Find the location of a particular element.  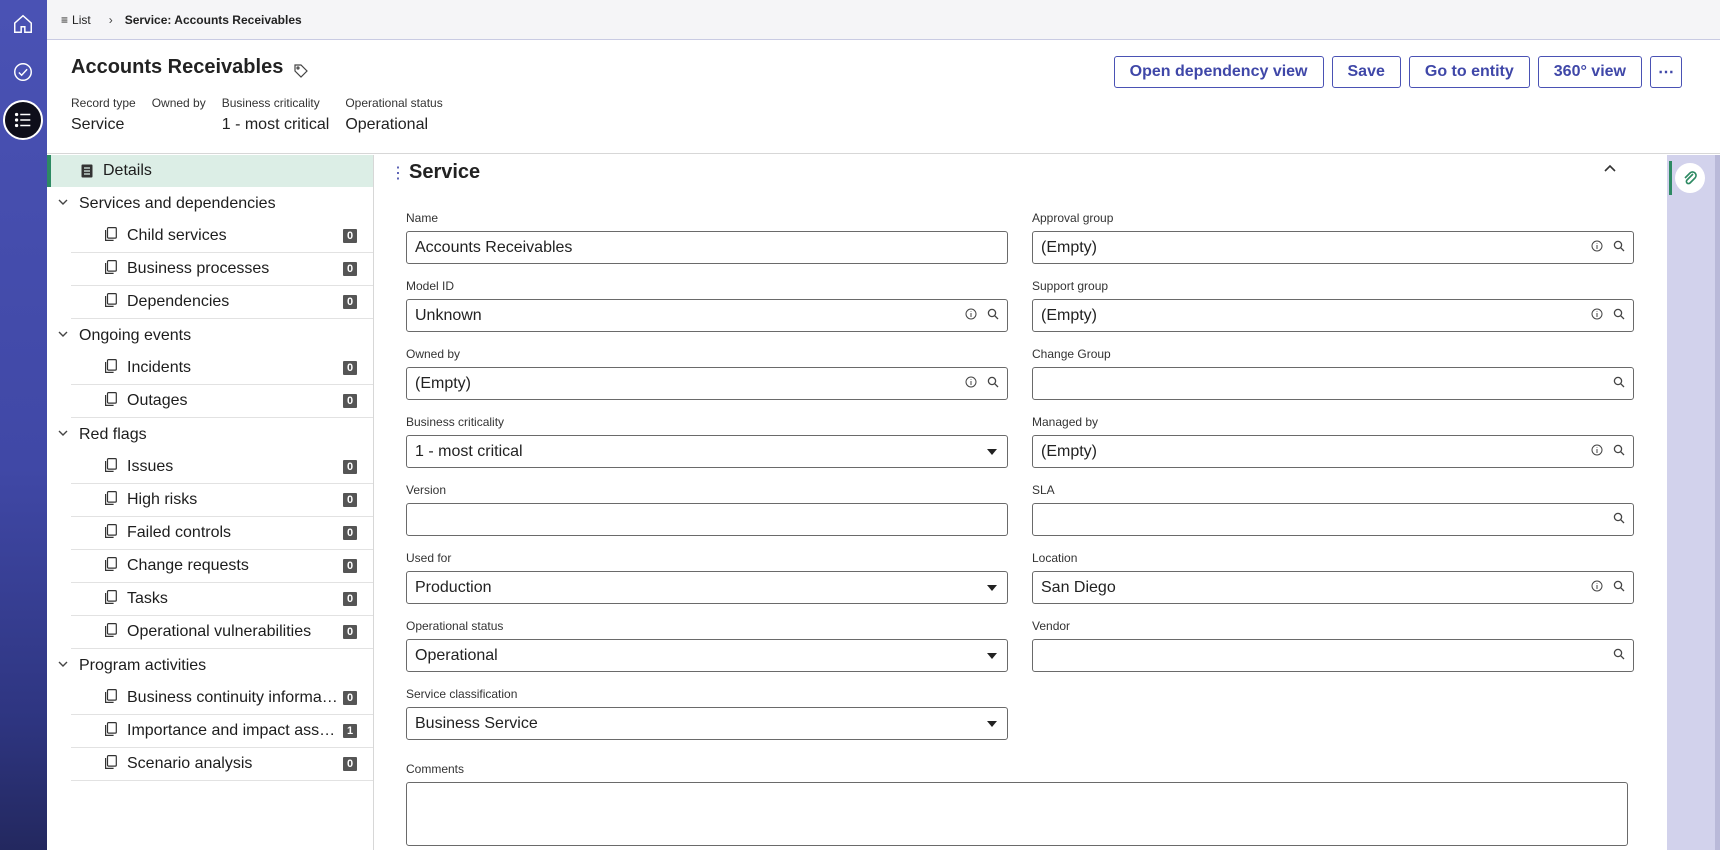

select-input: Production is located at coordinates (707, 587).